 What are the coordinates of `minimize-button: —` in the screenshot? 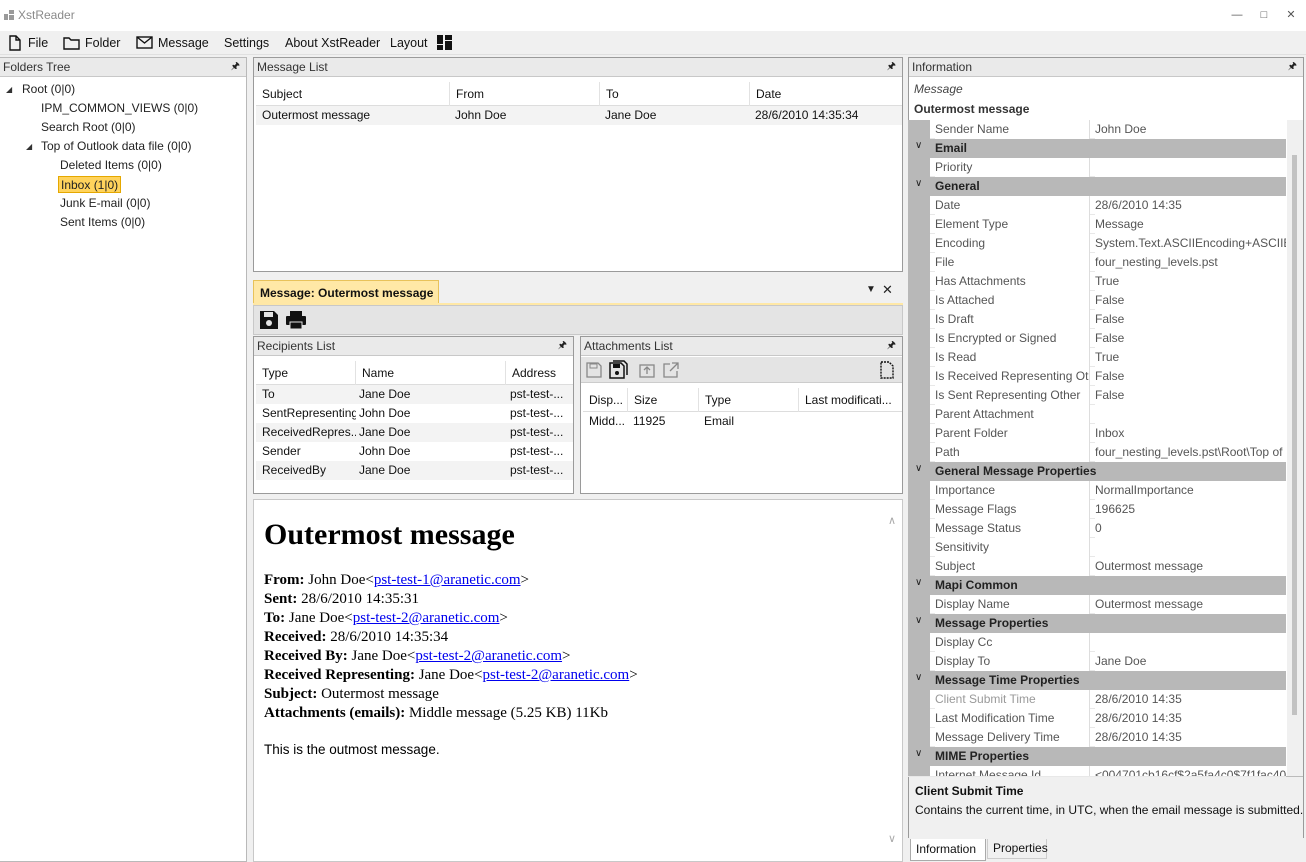 It's located at (1237, 15).